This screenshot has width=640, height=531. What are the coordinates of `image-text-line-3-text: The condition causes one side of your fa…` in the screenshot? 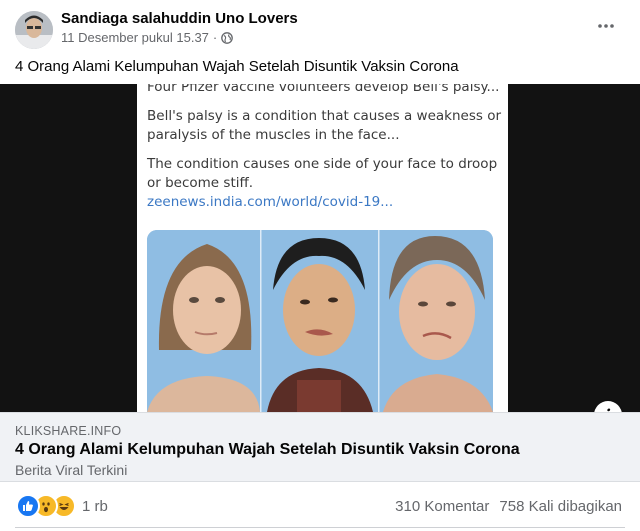 It's located at (322, 173).